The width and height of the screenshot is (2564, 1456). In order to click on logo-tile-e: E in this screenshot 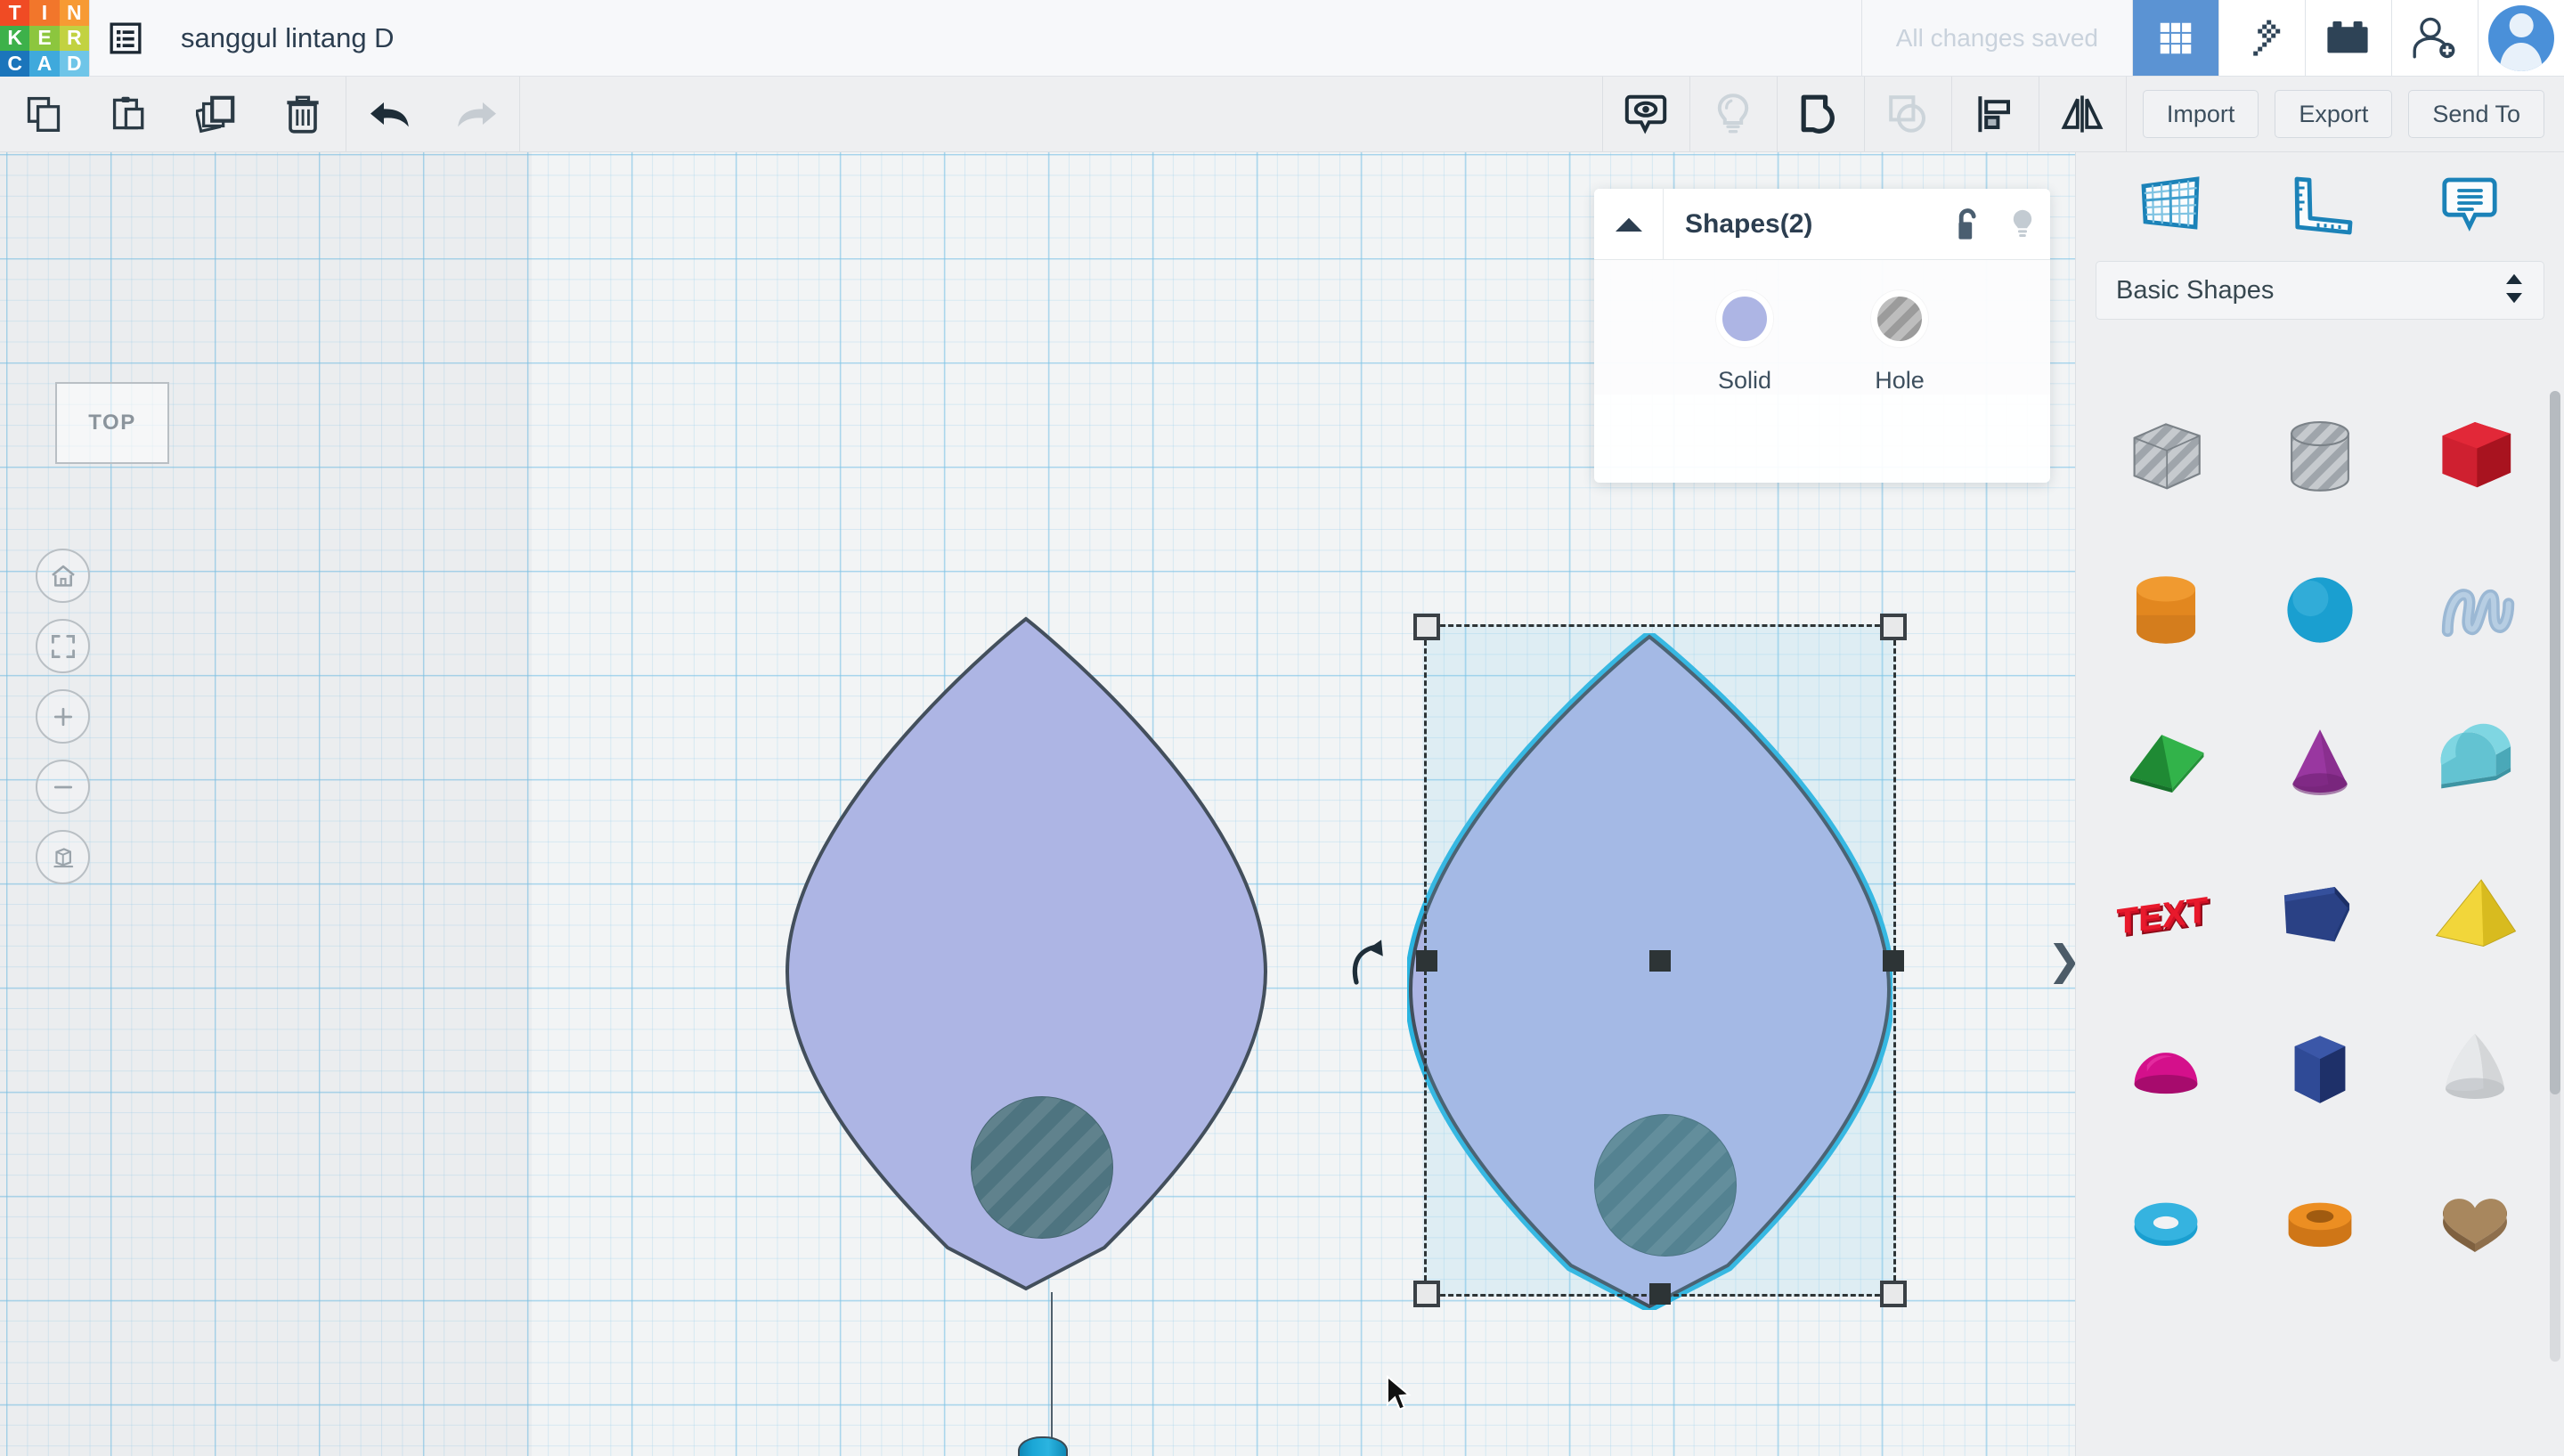, I will do `click(44, 38)`.